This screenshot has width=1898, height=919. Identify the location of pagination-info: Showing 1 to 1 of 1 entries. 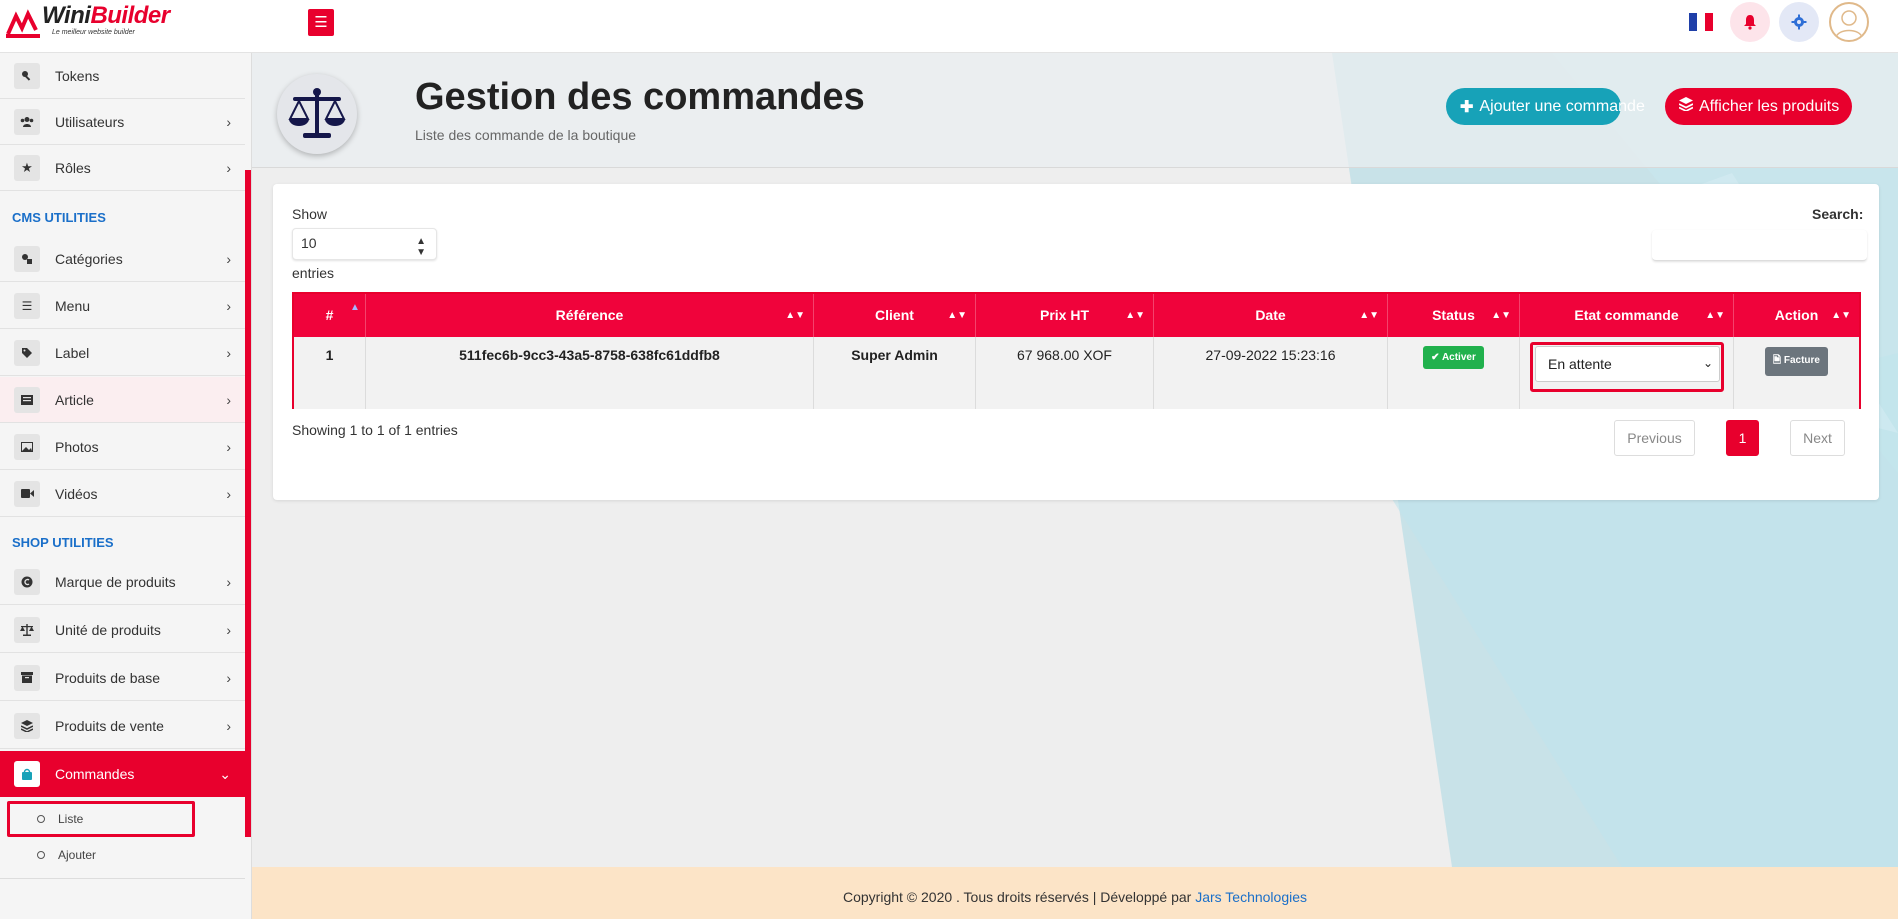
(375, 430).